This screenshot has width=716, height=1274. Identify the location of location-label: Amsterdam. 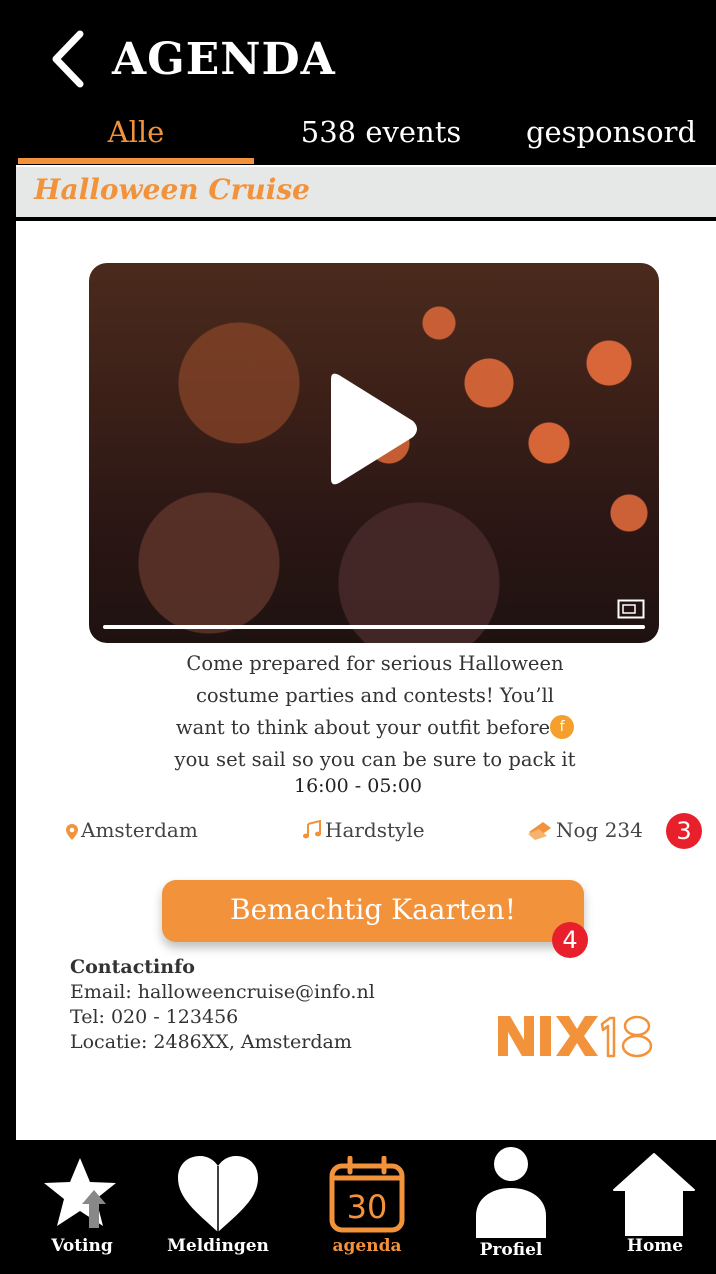
(139, 830).